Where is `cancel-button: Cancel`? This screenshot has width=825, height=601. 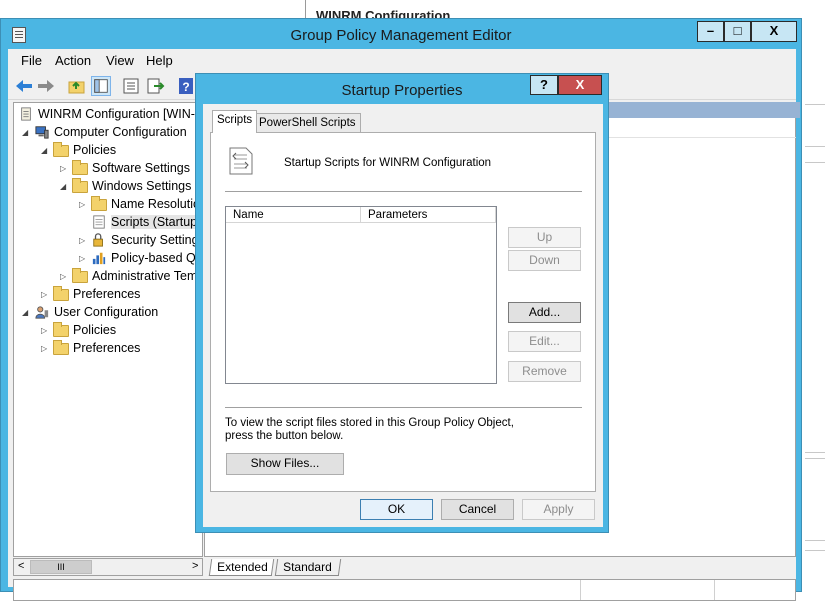
cancel-button: Cancel is located at coordinates (477, 509).